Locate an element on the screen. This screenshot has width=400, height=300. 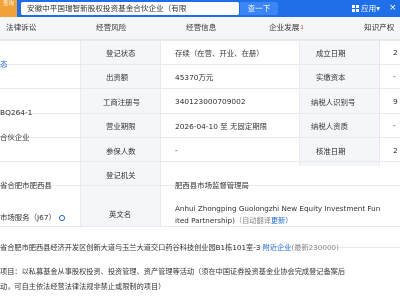
info-icon is located at coordinates (61, 218).